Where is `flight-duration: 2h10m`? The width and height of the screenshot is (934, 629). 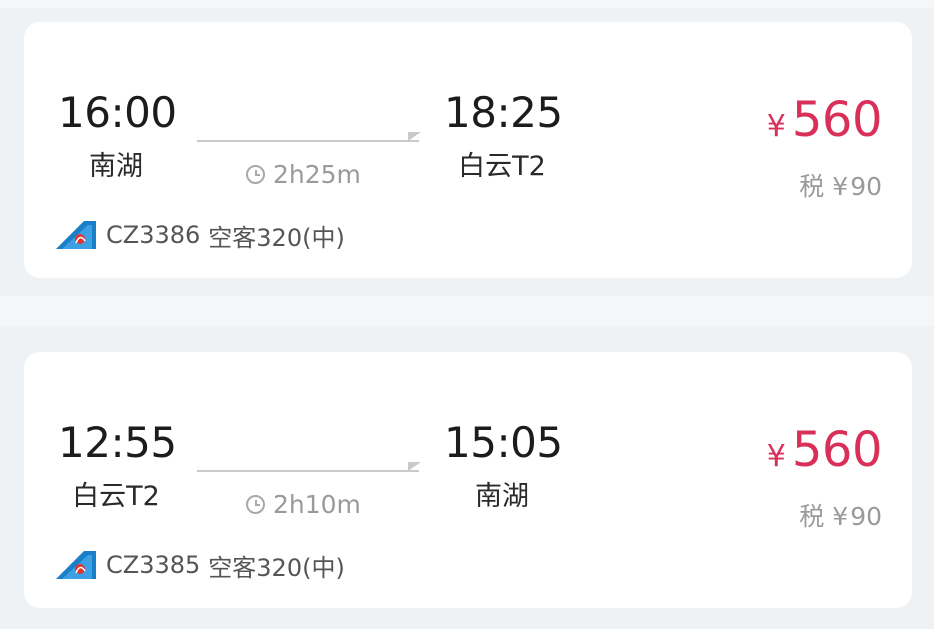
flight-duration: 2h10m is located at coordinates (303, 504).